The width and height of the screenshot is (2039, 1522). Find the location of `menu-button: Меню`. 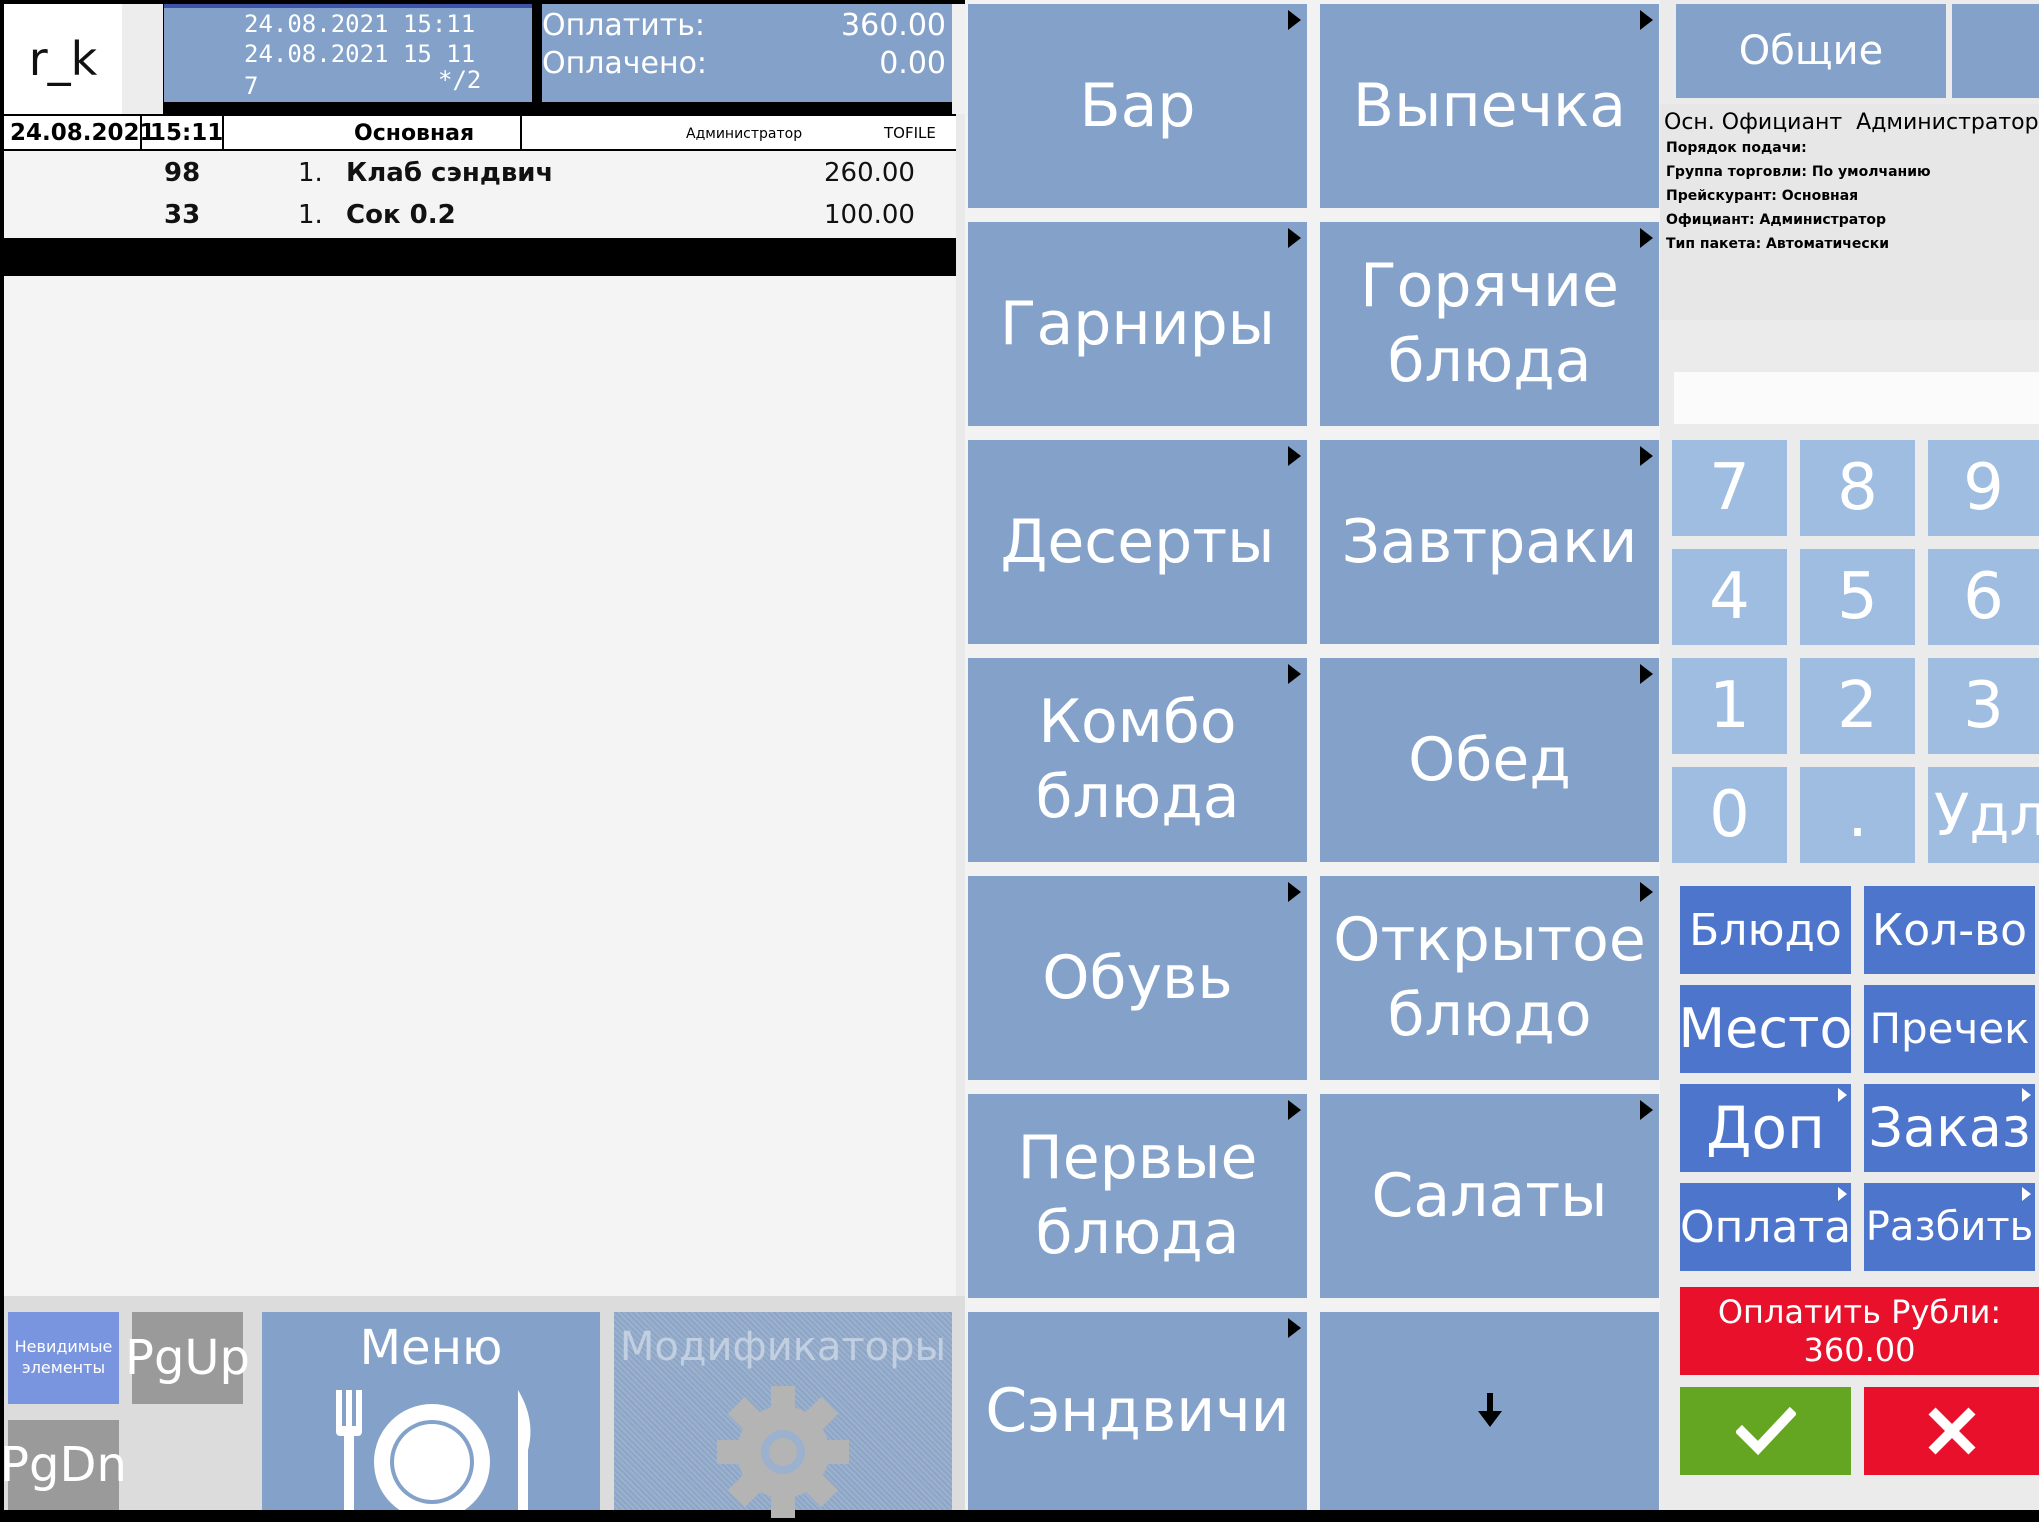

menu-button: Меню is located at coordinates (431, 1411).